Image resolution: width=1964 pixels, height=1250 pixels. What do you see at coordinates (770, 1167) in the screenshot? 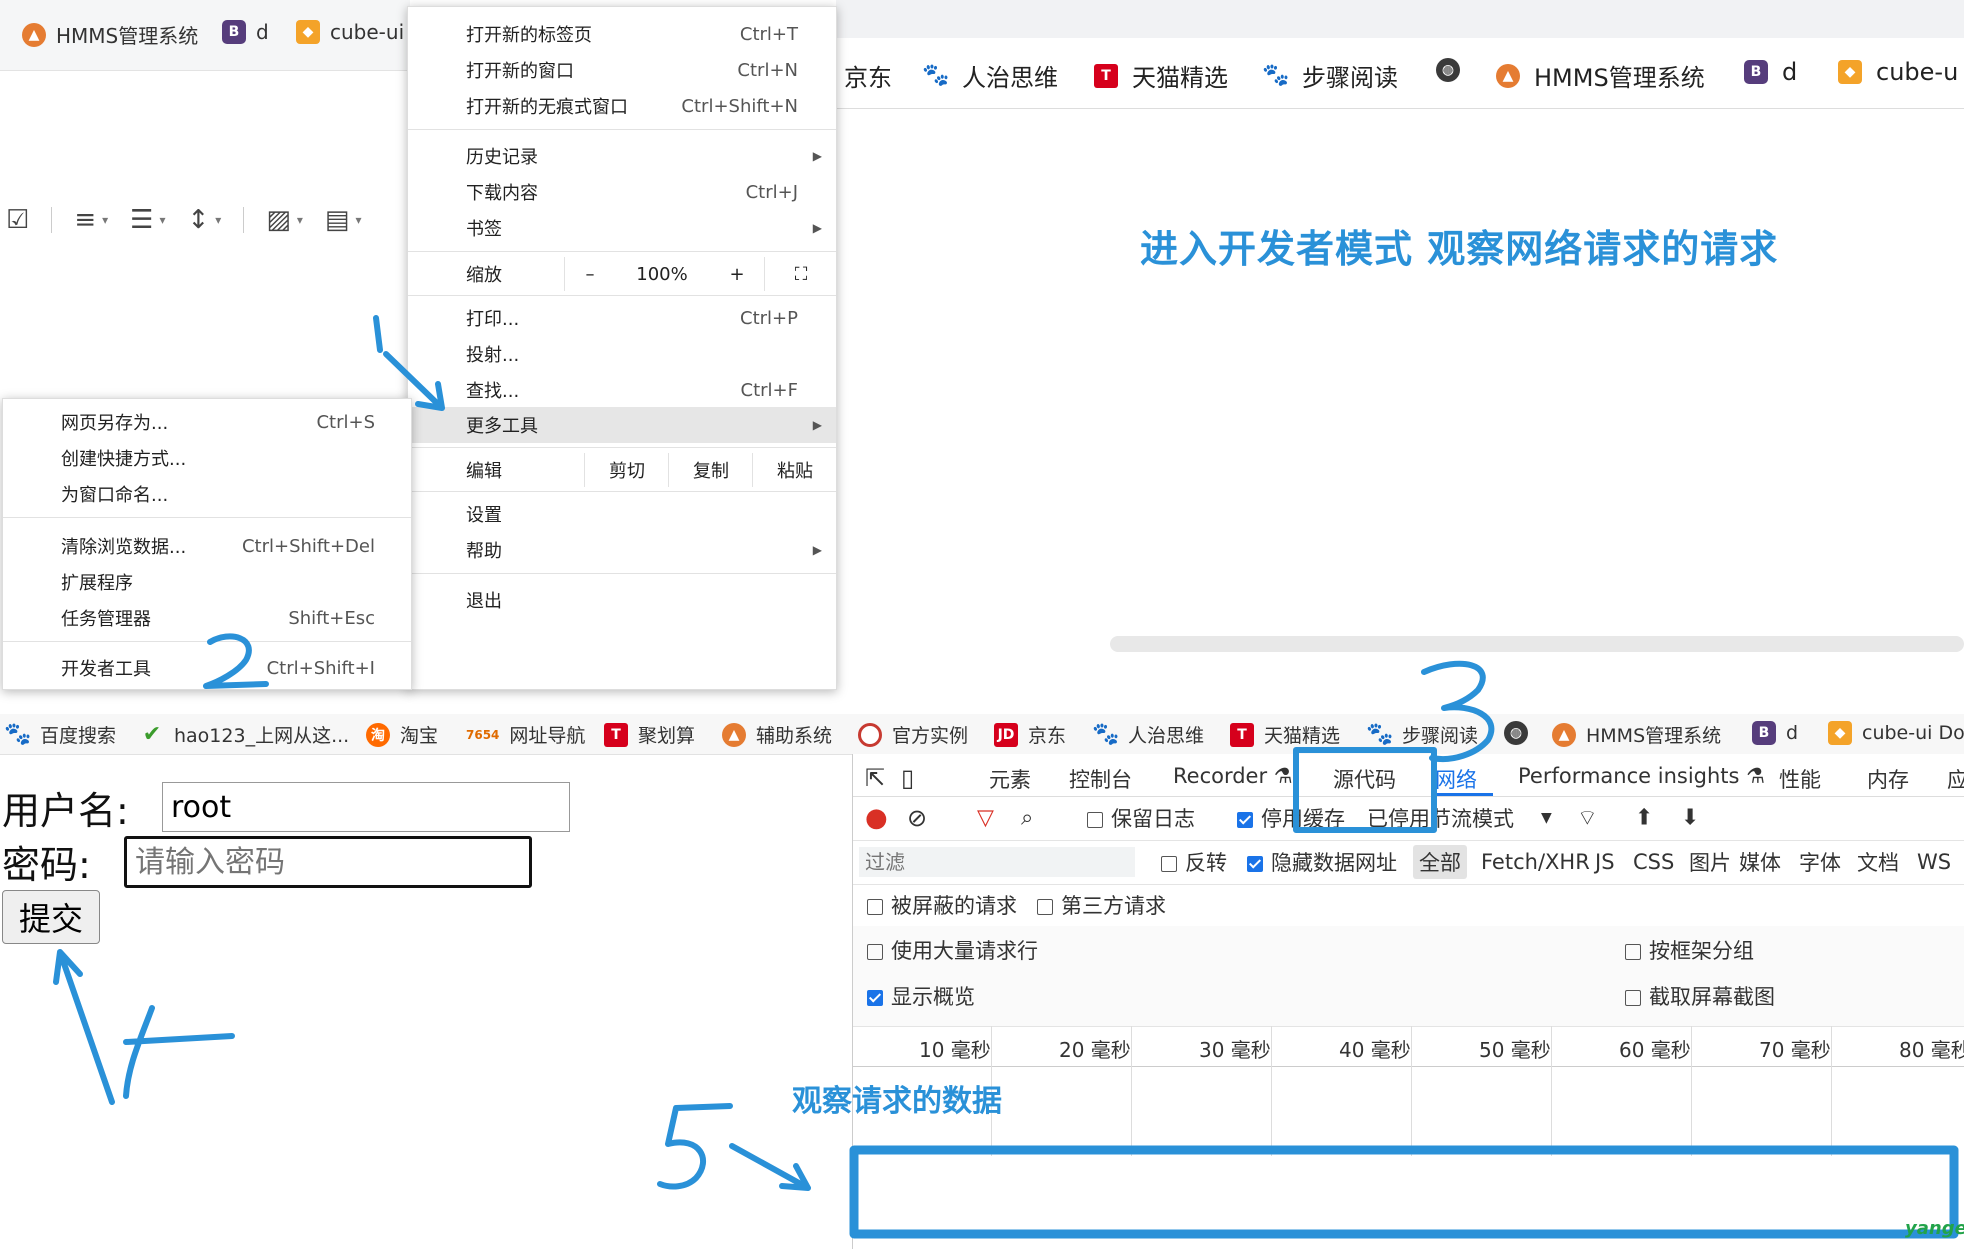
I see `step5-arrow` at bounding box center [770, 1167].